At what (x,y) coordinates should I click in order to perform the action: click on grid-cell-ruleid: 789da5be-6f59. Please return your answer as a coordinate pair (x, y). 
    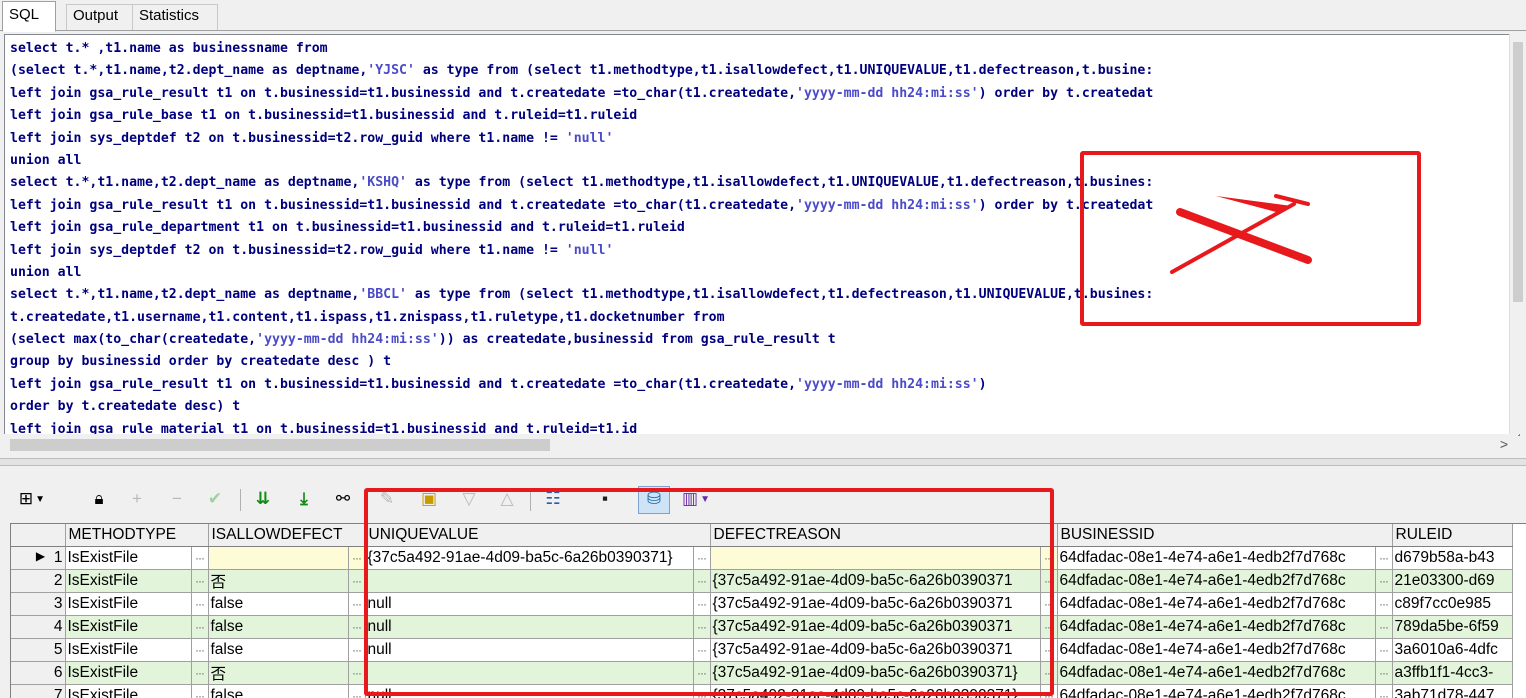
    Looking at the image, I should click on (1452, 626).